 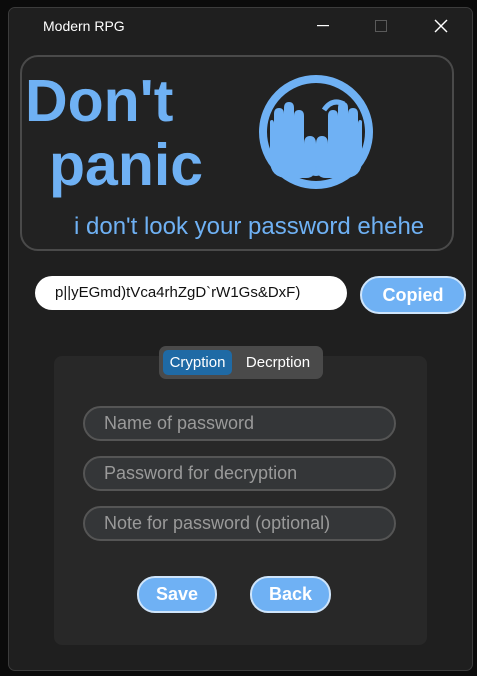 I want to click on tab-decrption: Decrption, so click(x=278, y=362).